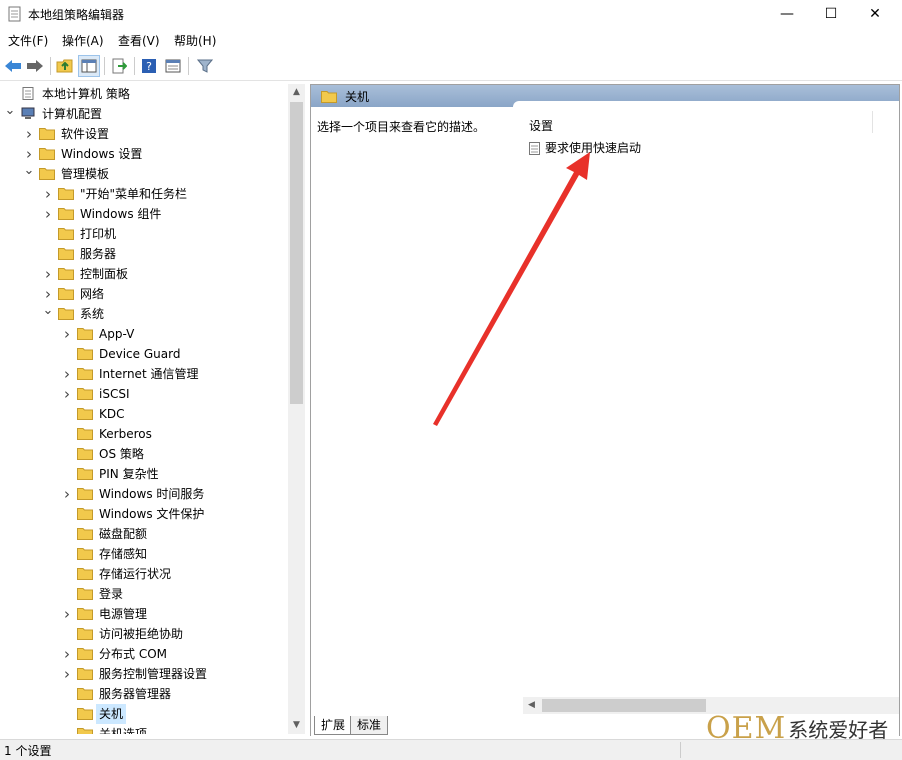  What do you see at coordinates (144, 254) in the screenshot?
I see `tree-item: 服务器` at bounding box center [144, 254].